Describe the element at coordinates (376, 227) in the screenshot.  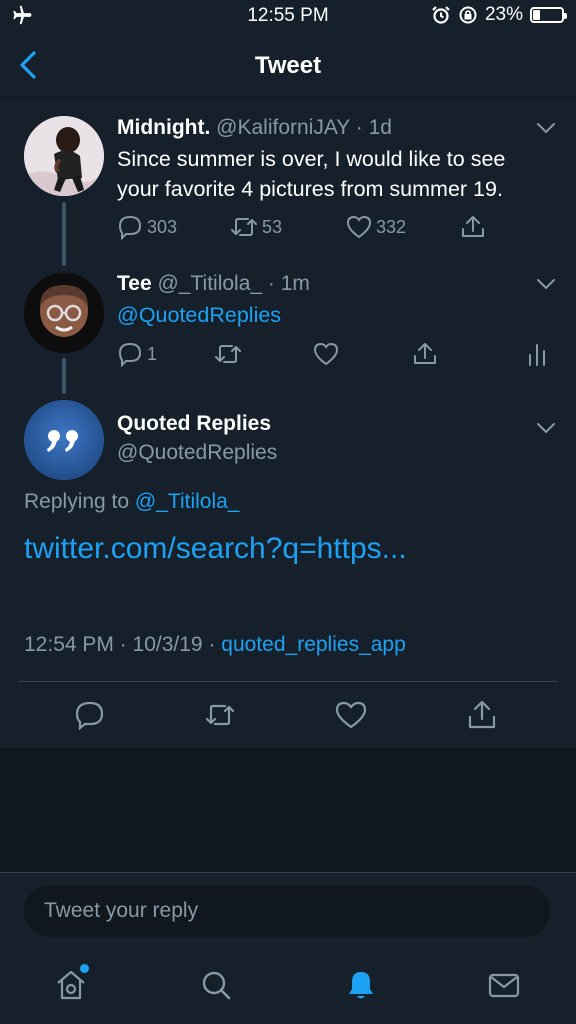
I see `like-button: 332` at that location.